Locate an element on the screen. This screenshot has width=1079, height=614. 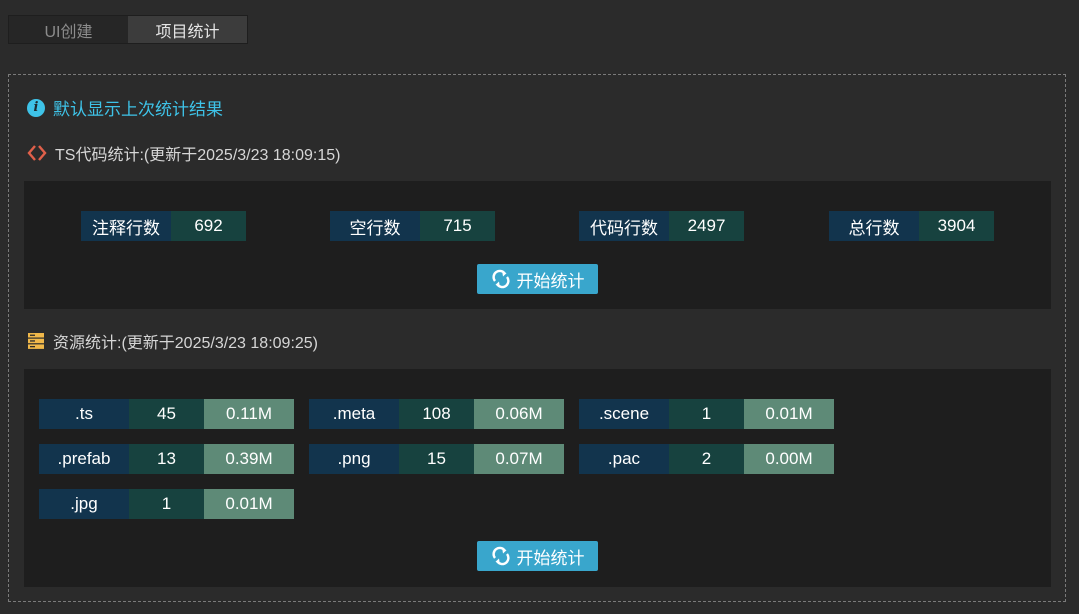
tab-bar: UI创建 项目统计 is located at coordinates (128, 29).